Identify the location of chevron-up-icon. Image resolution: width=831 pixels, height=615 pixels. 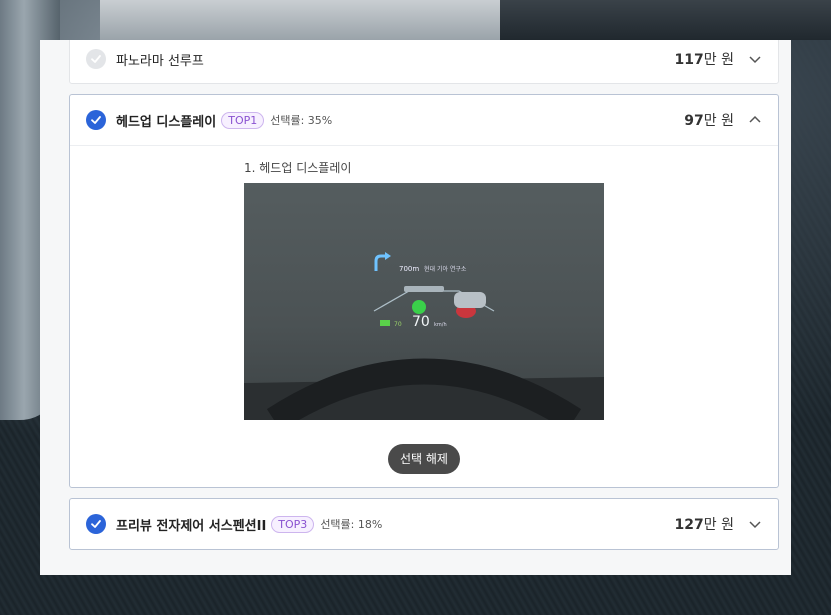
(755, 120).